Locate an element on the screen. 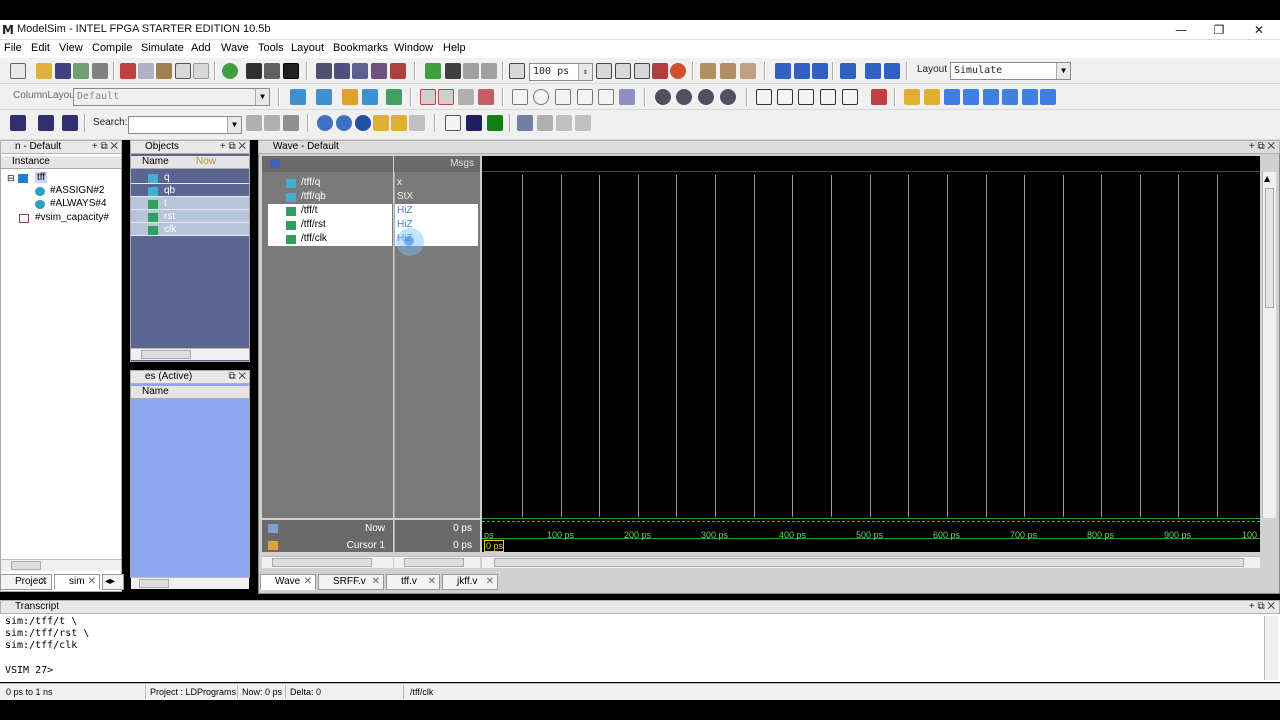 The image size is (1280, 720). zoom-mode-icon is located at coordinates (785, 97).